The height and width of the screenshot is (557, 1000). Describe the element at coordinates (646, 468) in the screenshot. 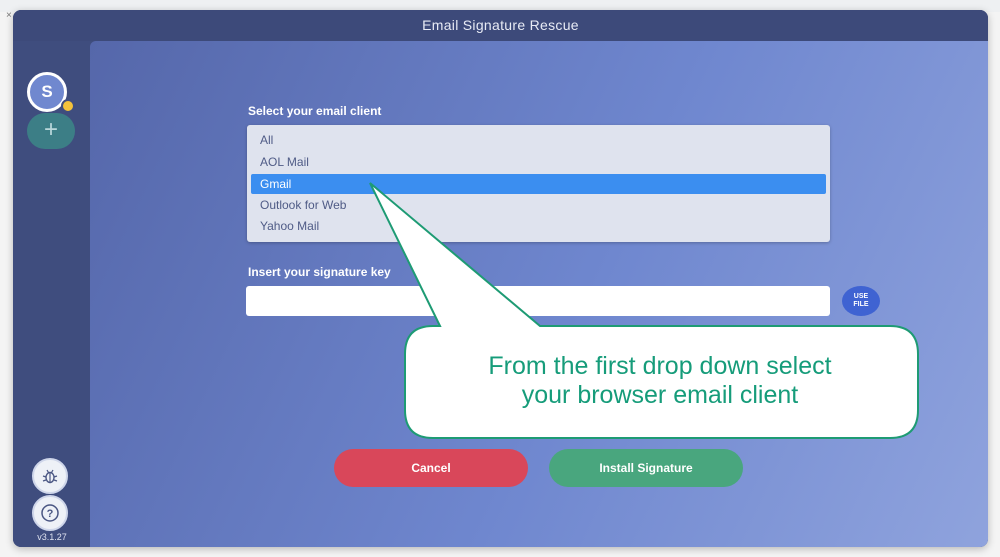

I see `install-signature-button: Install Signature` at that location.